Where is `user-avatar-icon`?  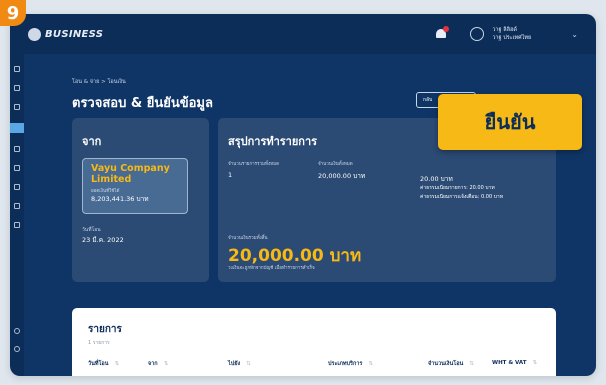
user-avatar-icon is located at coordinates (477, 34).